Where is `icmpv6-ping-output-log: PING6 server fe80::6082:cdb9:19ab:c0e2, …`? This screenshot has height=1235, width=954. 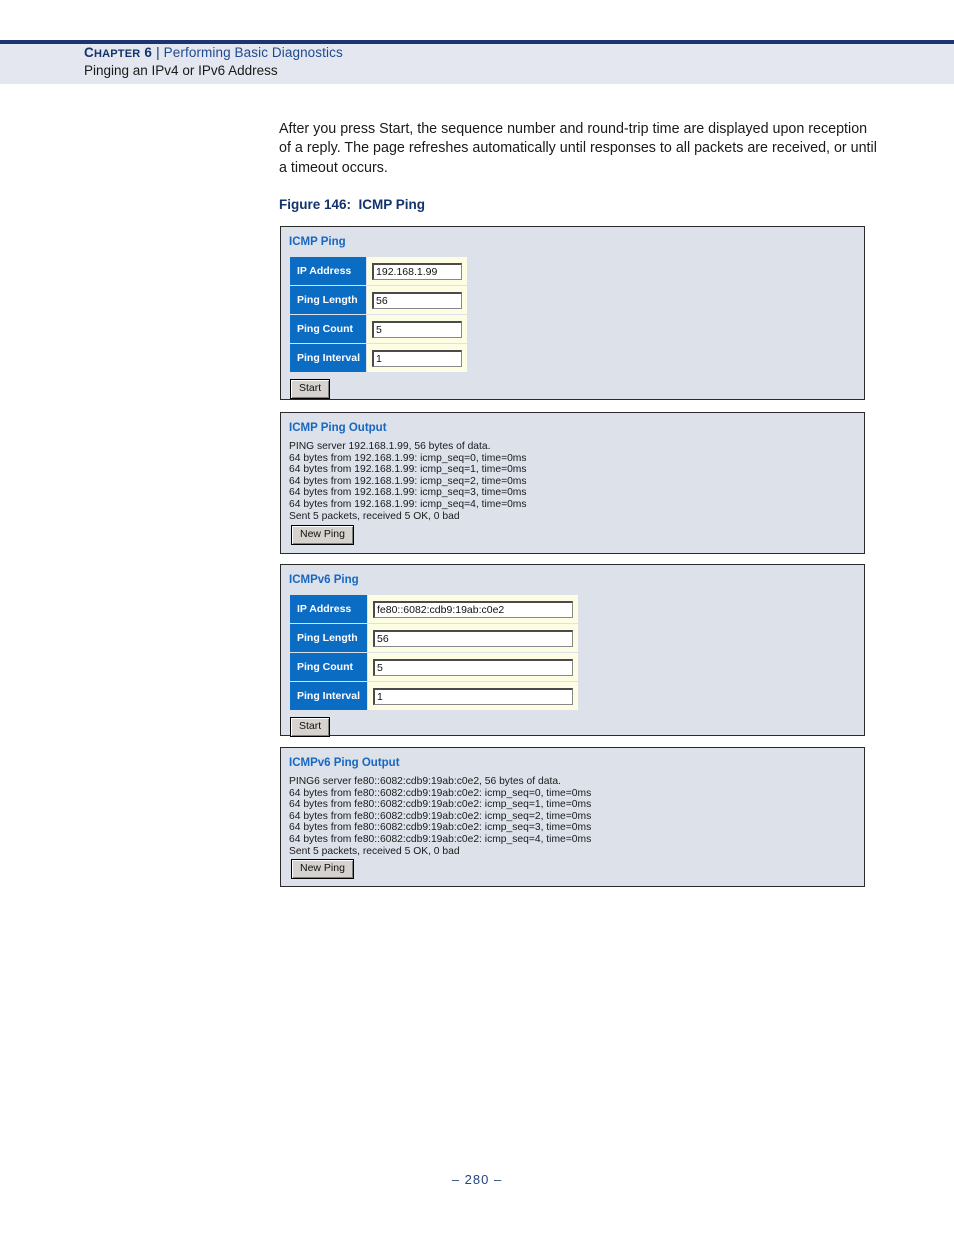
icmpv6-ping-output-log: PING6 server fe80::6082:cdb9:19ab:c0e2, … is located at coordinates (440, 816).